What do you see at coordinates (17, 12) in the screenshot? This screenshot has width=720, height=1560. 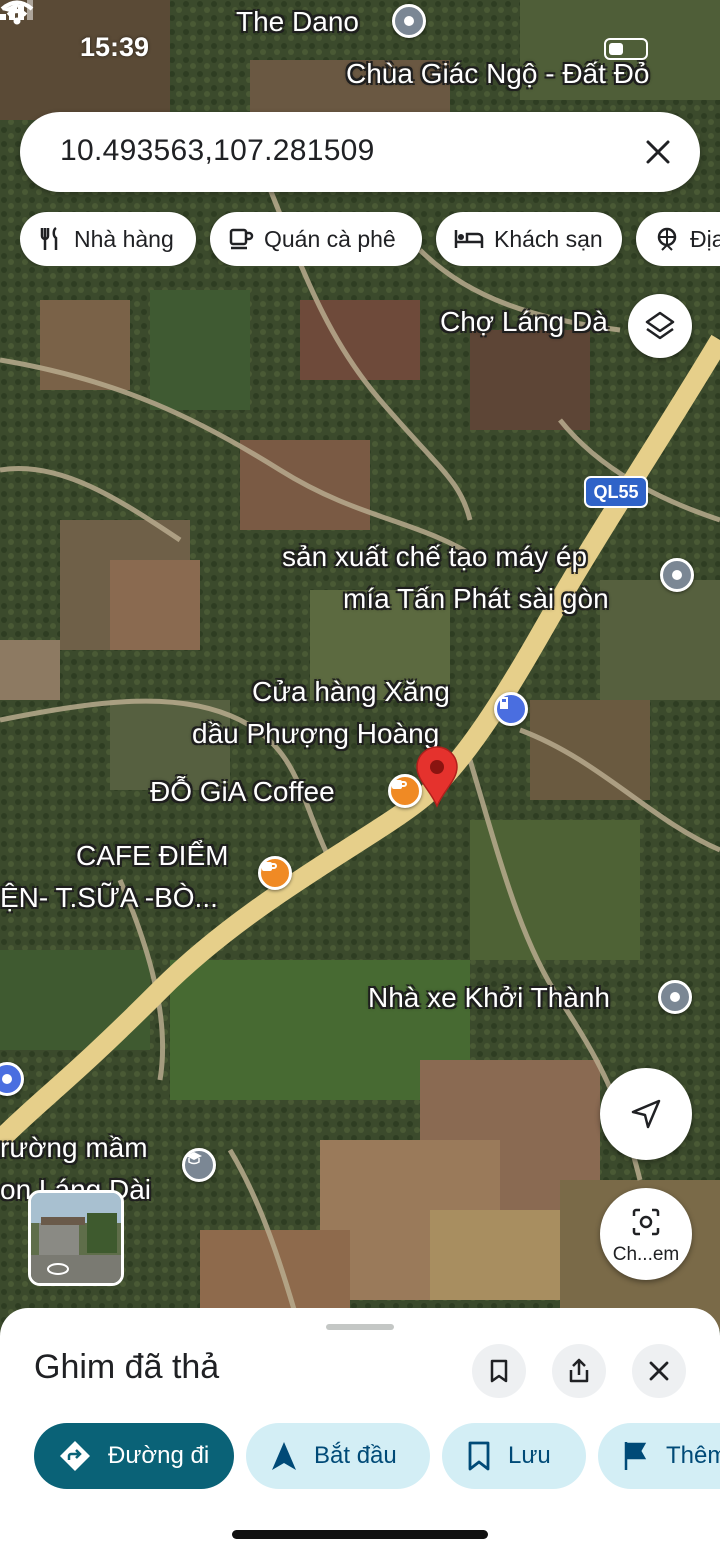 I see `wifi-icon` at bounding box center [17, 12].